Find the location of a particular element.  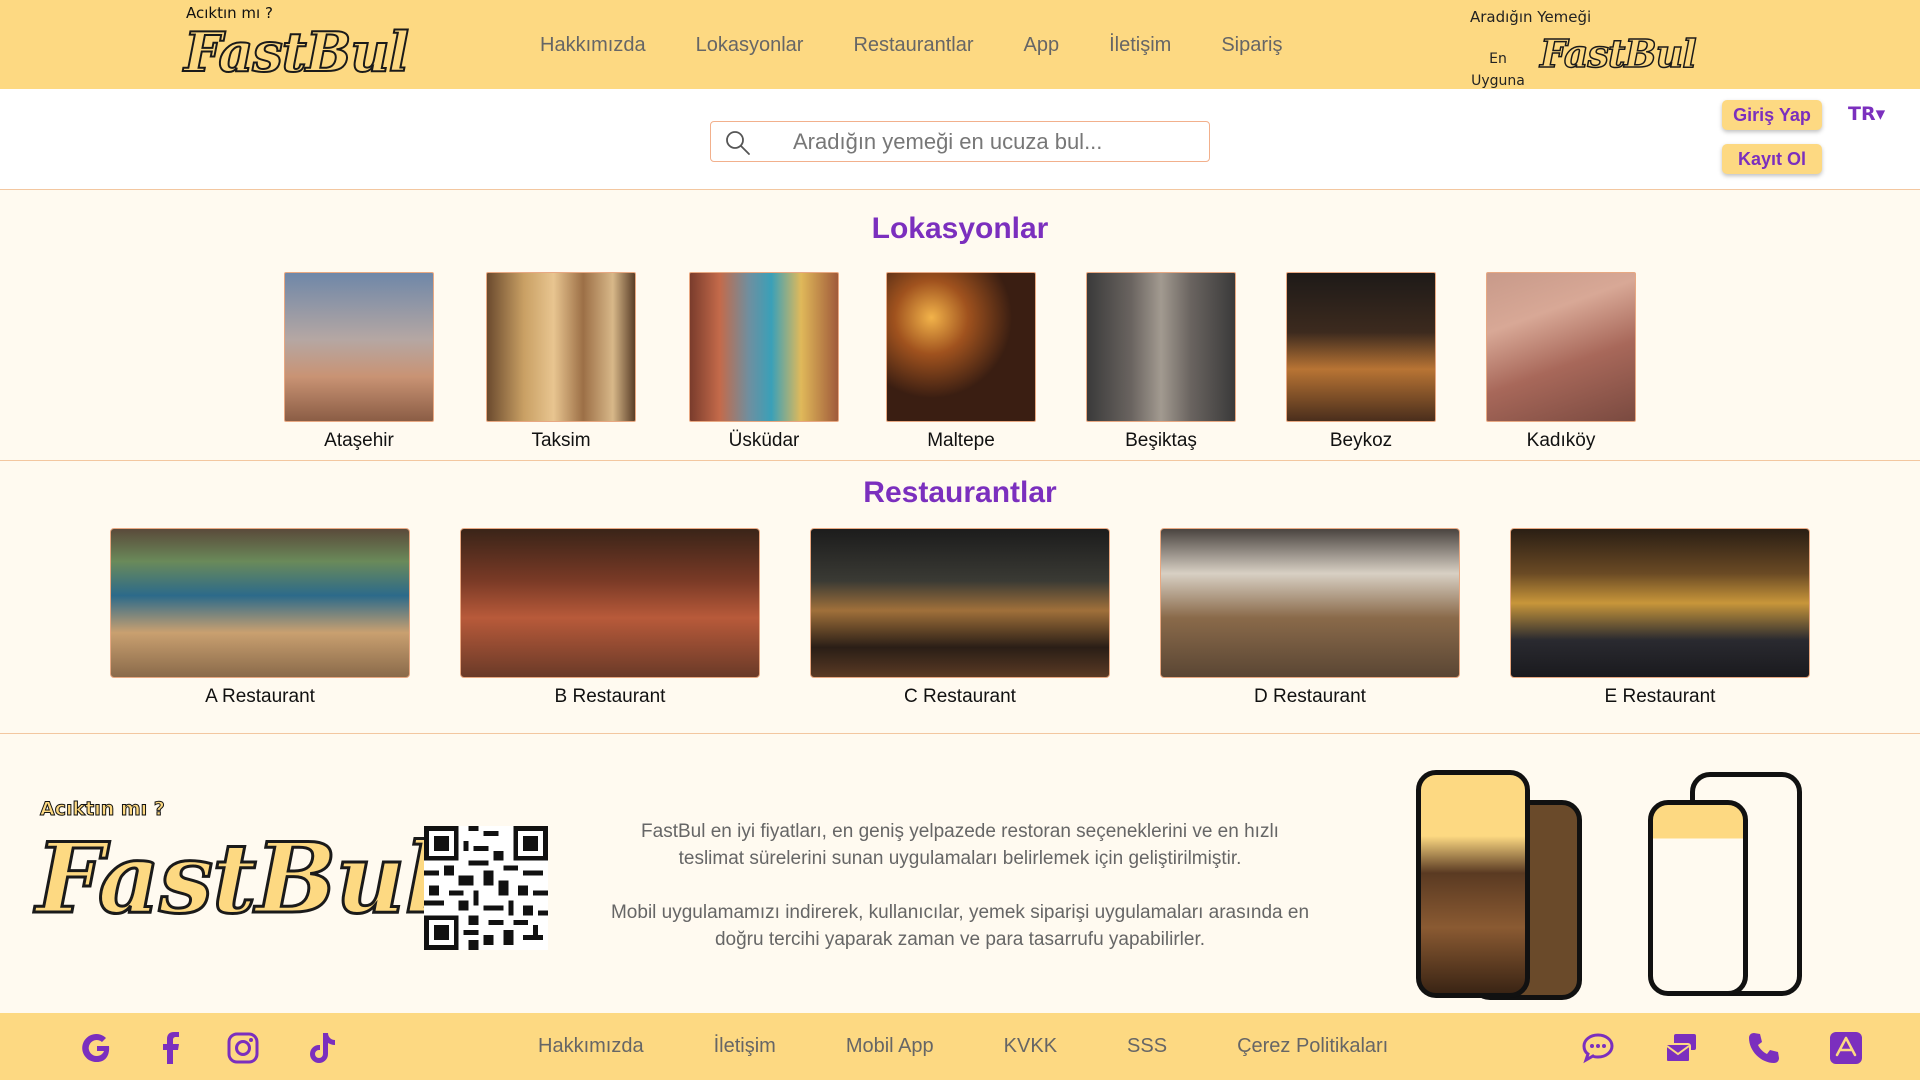

footer-nav-kvkk: KVKK is located at coordinates (1030, 1046).